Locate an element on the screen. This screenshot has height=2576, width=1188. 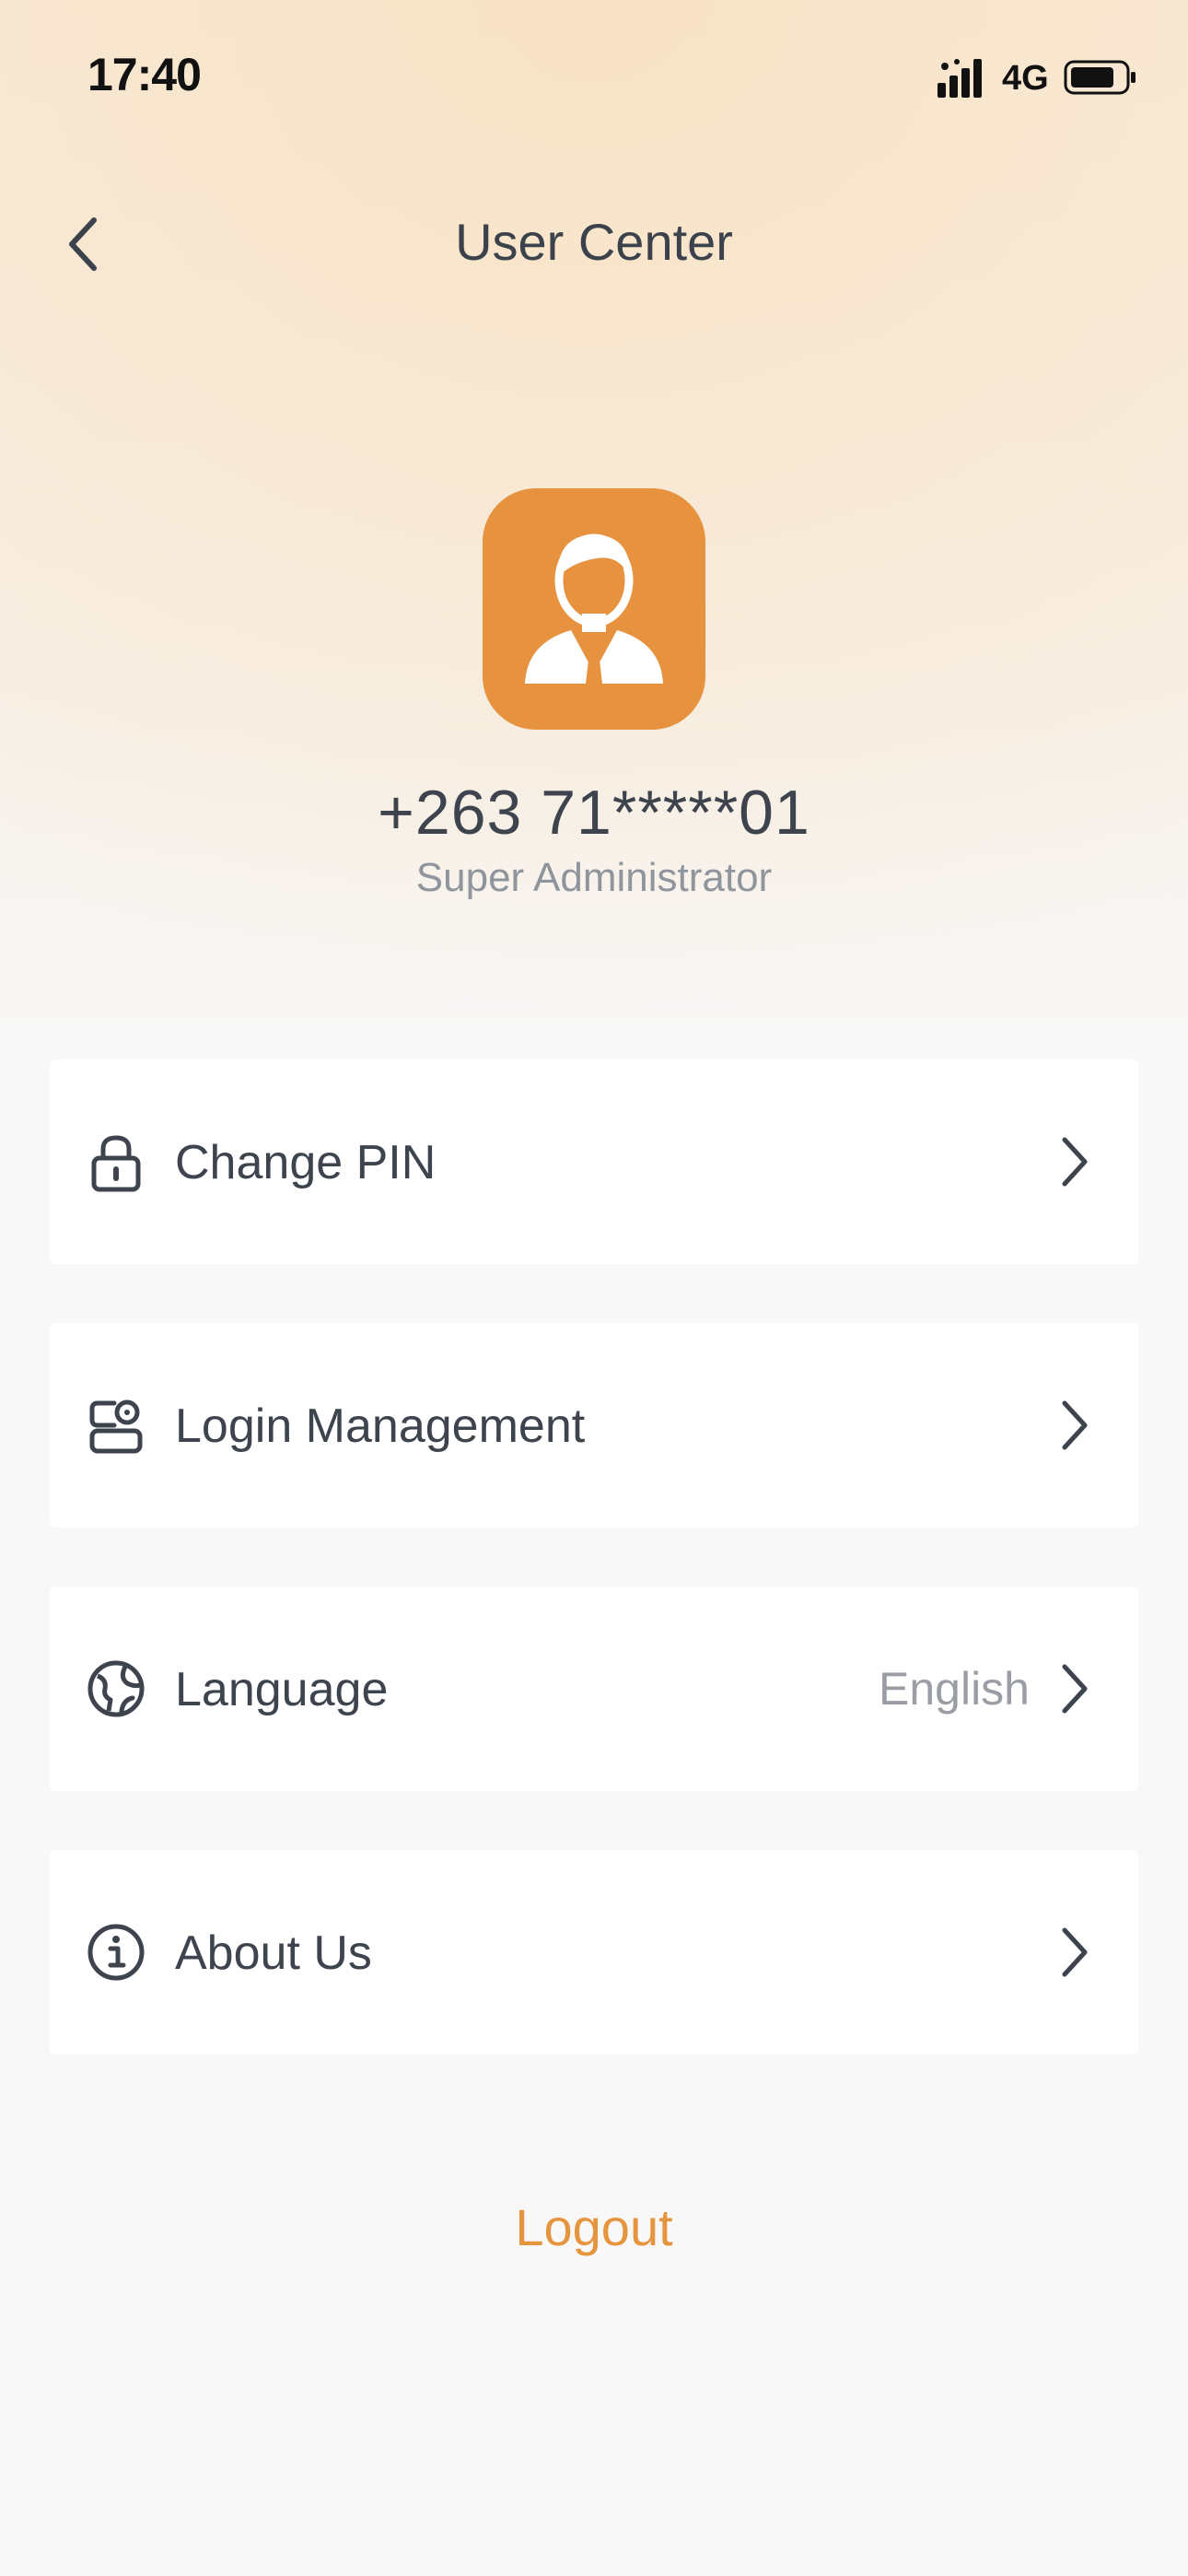
lock-icon is located at coordinates (116, 1163).